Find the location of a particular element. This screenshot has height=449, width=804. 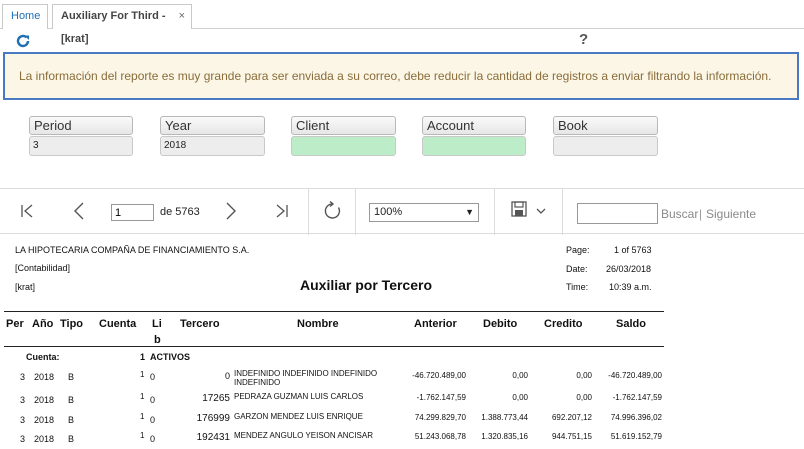

cell-tercero: 0 is located at coordinates (227, 376).